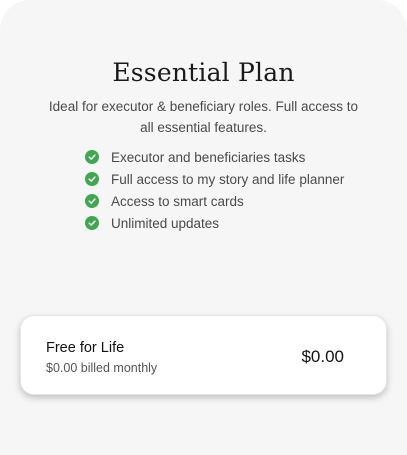 Image resolution: width=407 pixels, height=455 pixels. I want to click on feature-label: Executor and beneficiaries tasks, so click(208, 157).